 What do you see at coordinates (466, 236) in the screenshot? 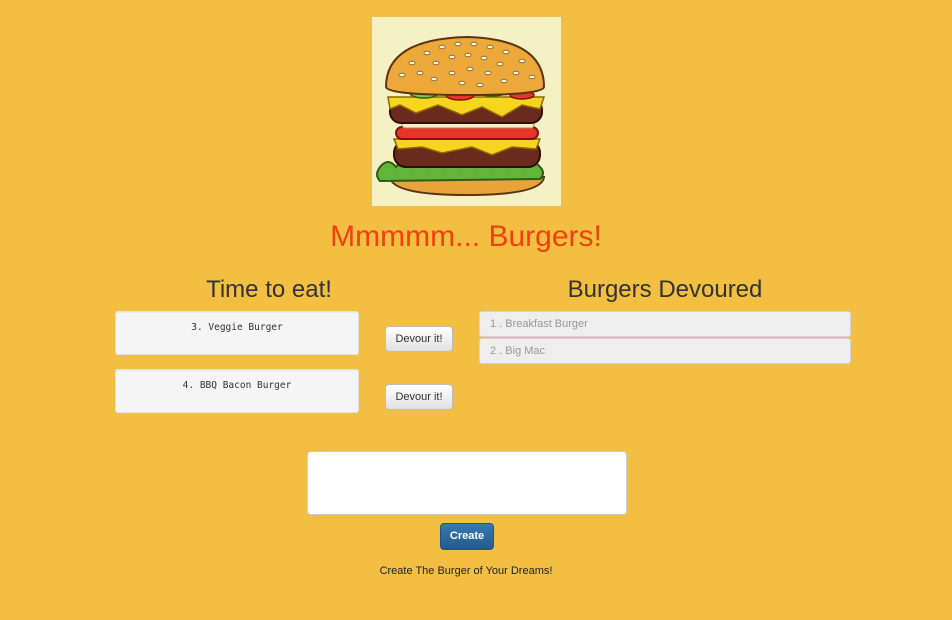
I see `page-title: Mmmmm... Burgers!` at bounding box center [466, 236].